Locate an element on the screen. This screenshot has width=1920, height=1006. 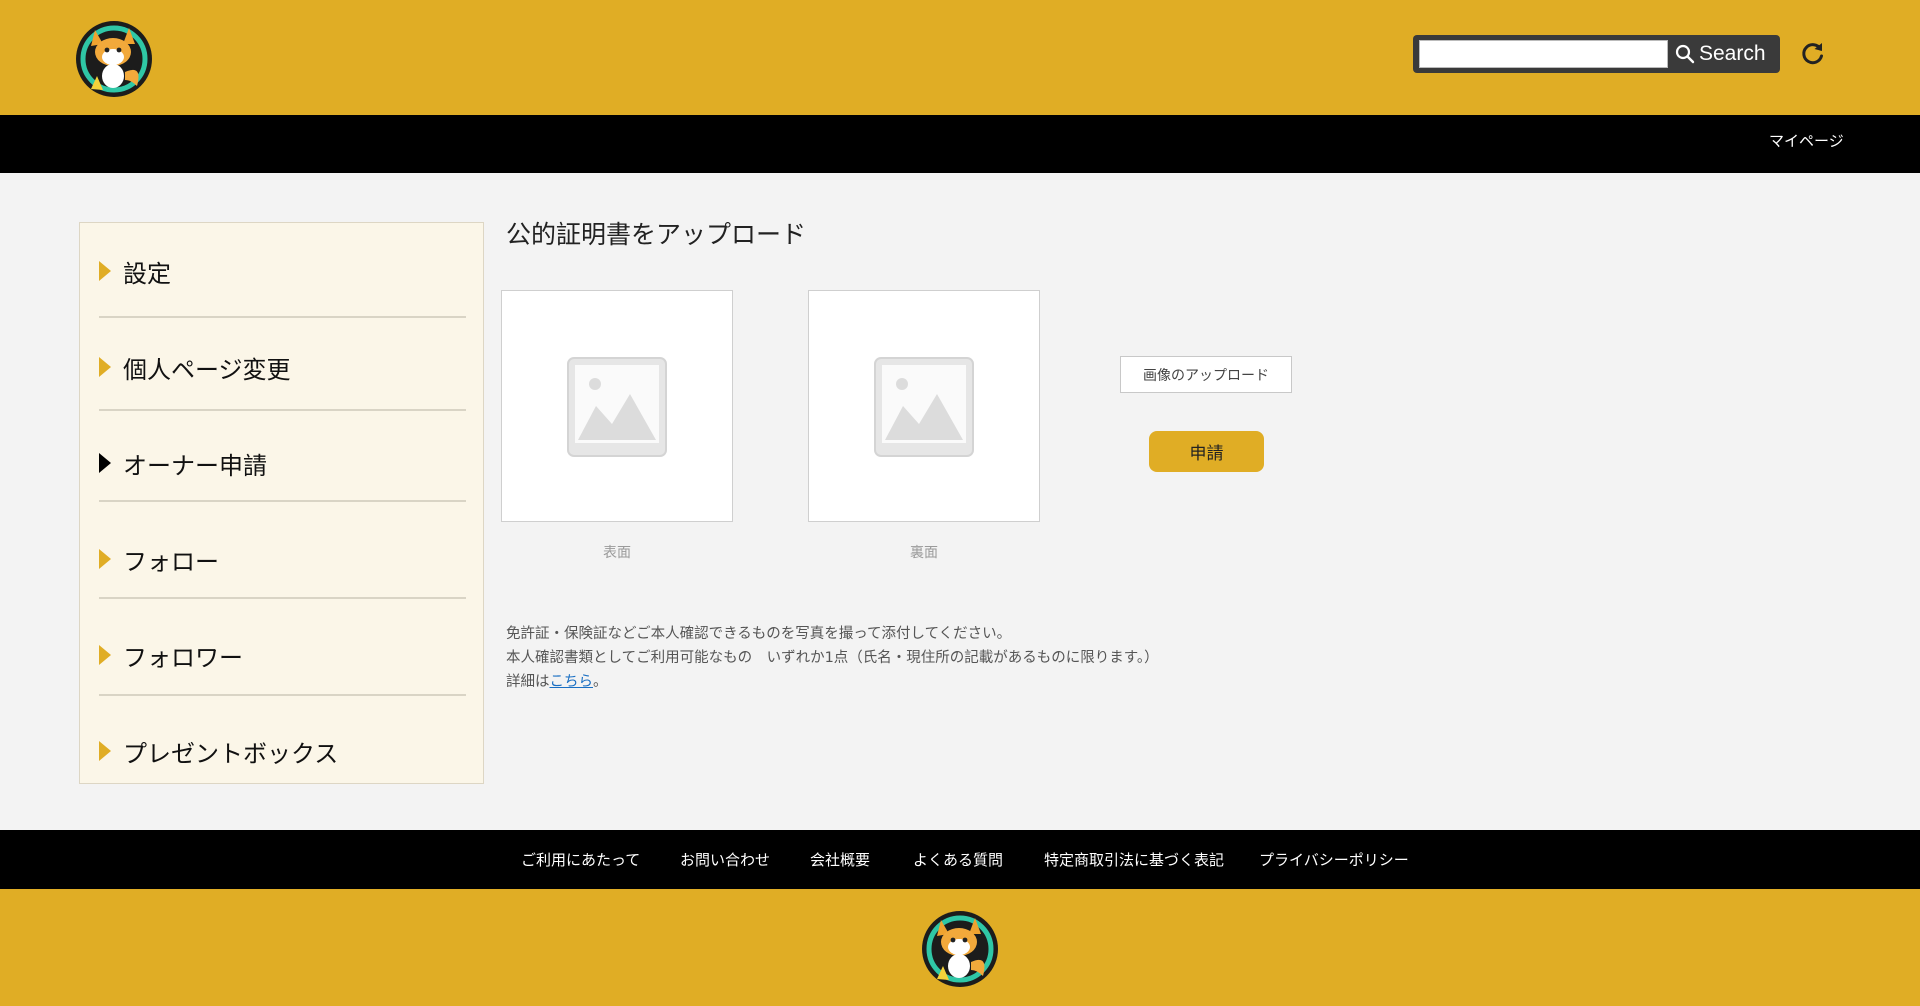
search-button: Search is located at coordinates (1725, 54).